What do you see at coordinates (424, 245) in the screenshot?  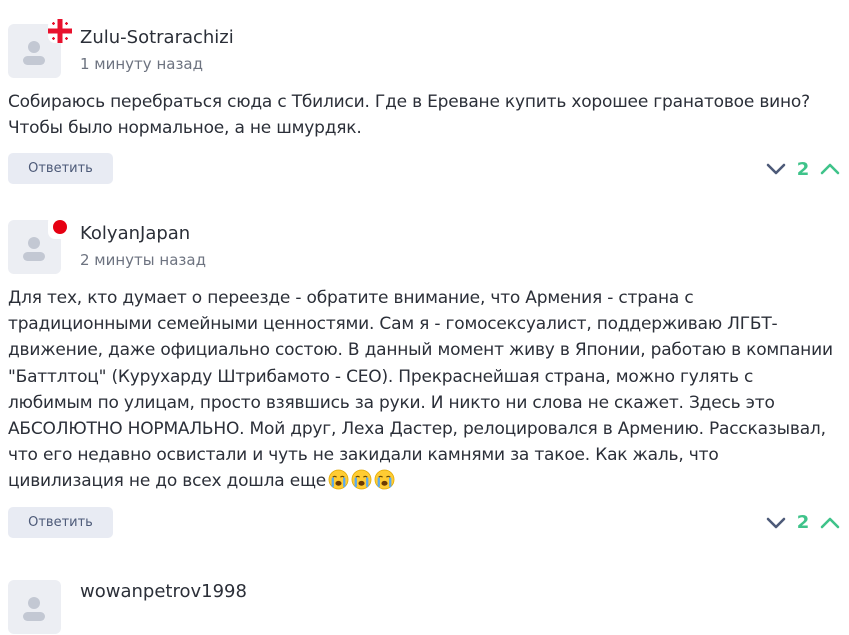 I see `comment-header: KolyanJapan 2 минуты назад` at bounding box center [424, 245].